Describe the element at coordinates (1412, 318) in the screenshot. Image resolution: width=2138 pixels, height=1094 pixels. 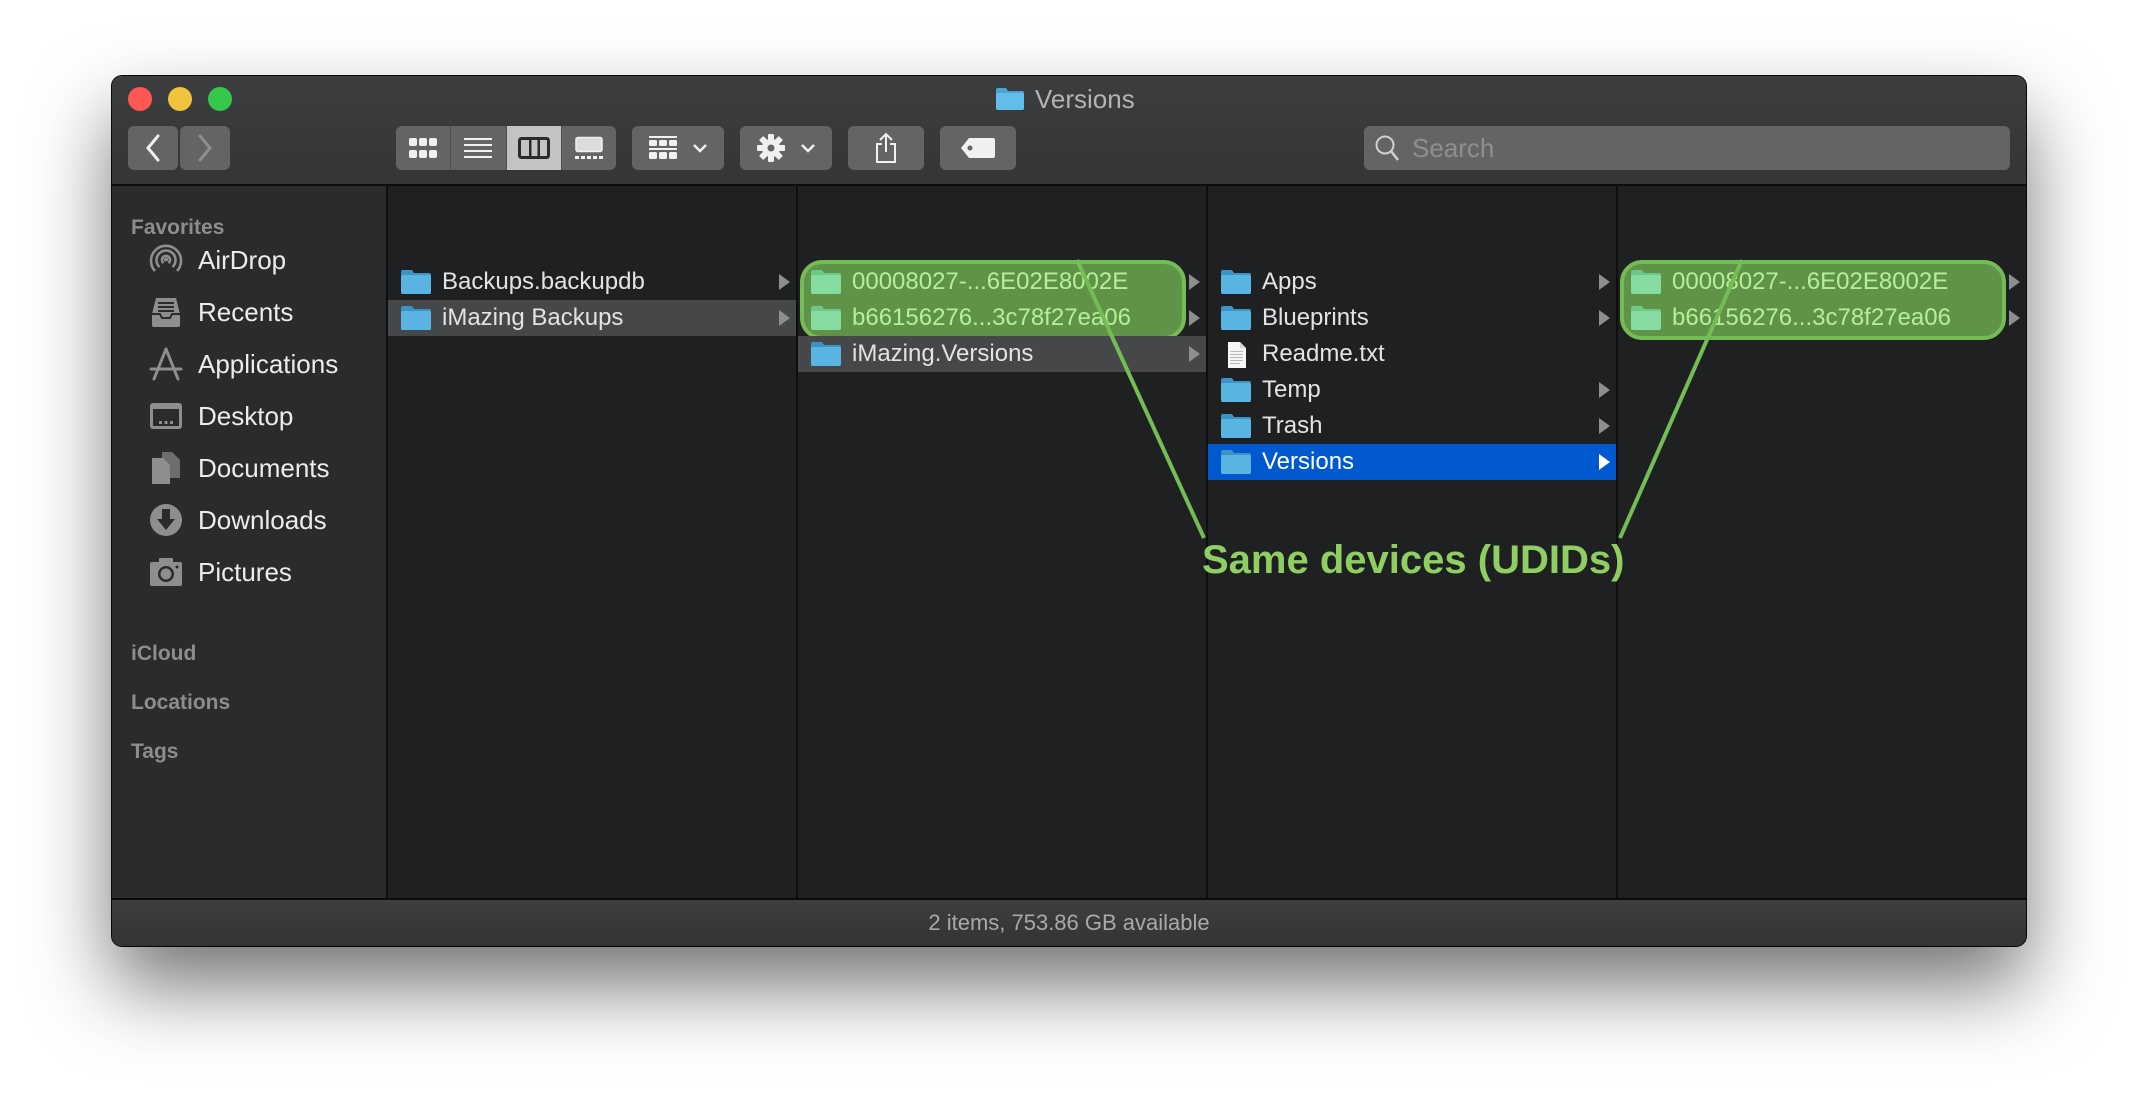
I see `folder-row: Blueprints` at that location.